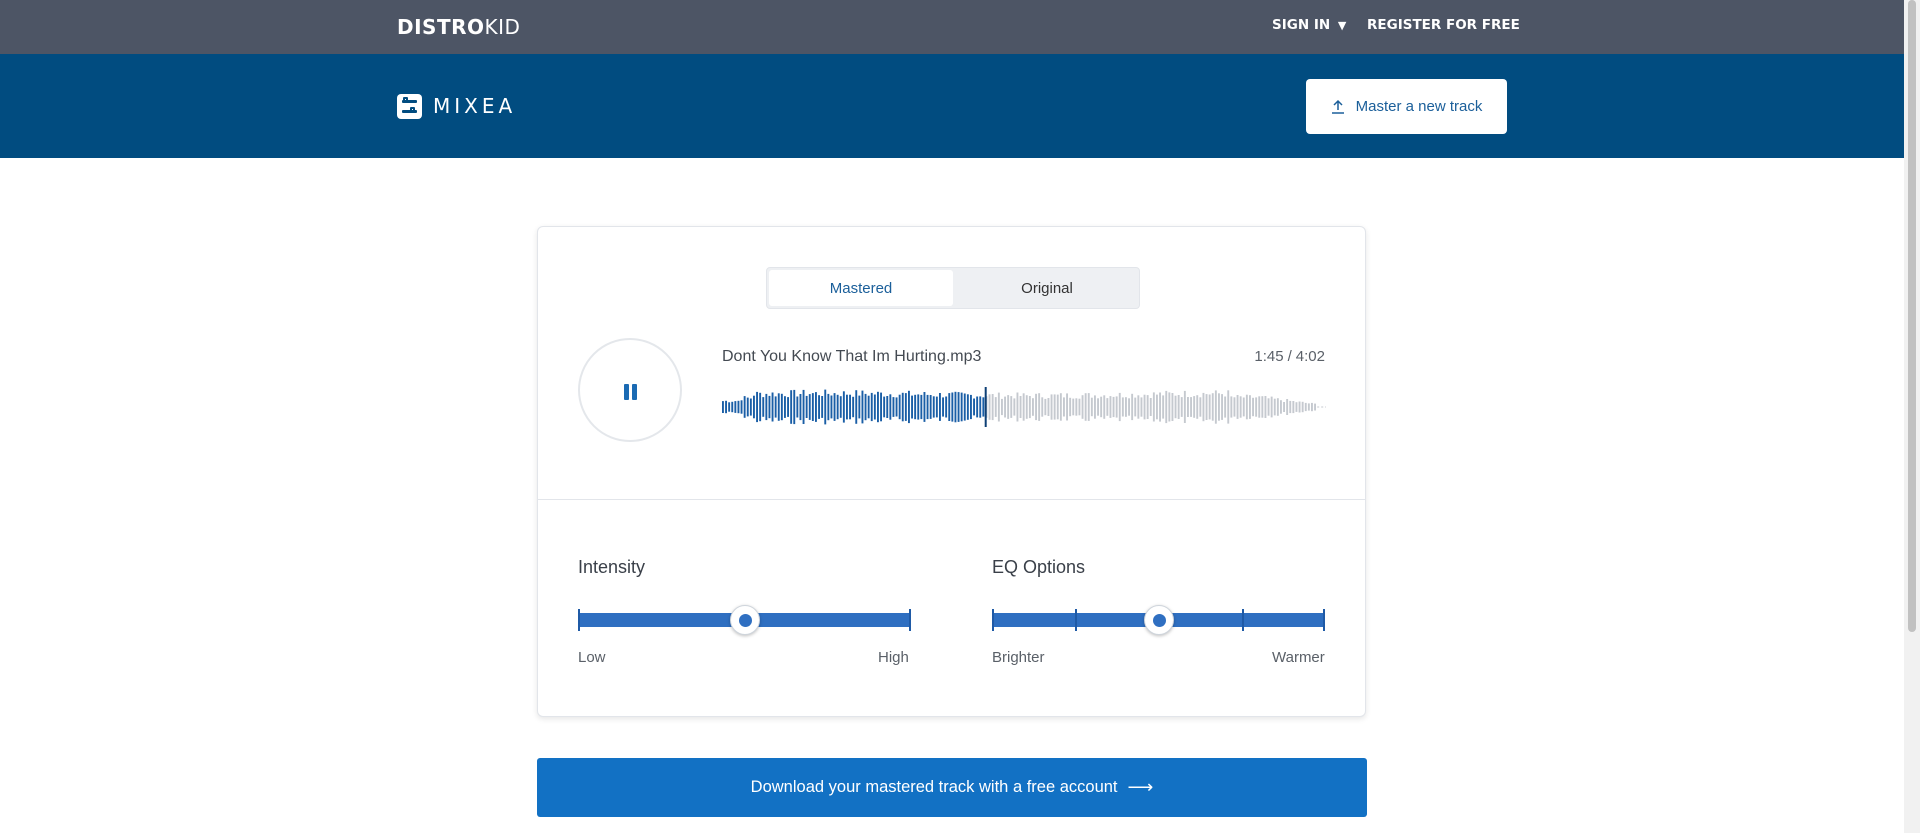 This screenshot has height=833, width=1920. I want to click on master-new-track-button: Master a new track, so click(1406, 106).